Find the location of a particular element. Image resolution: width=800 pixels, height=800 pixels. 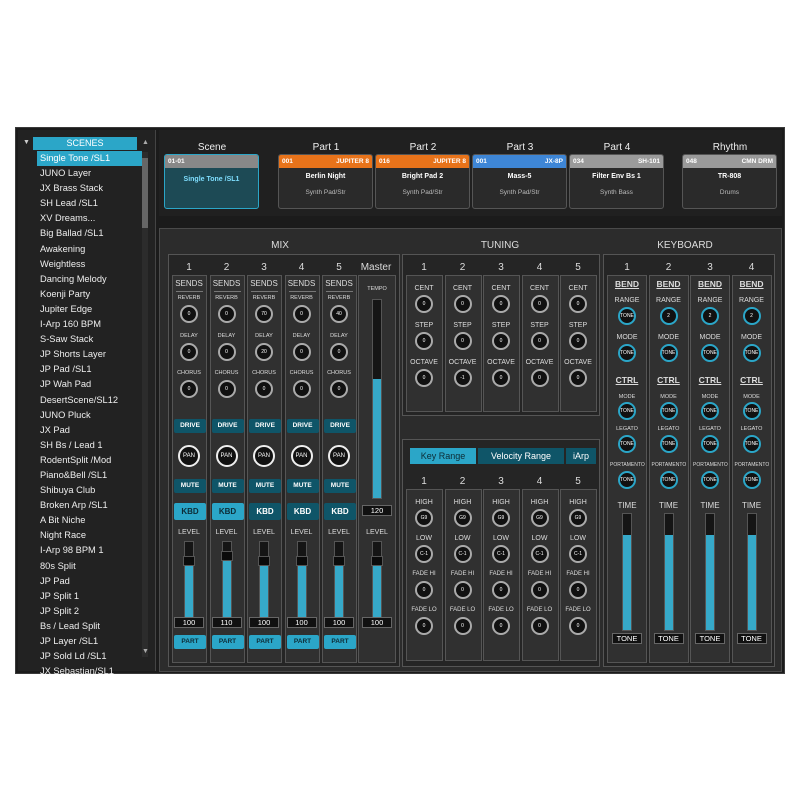

part-card: 001 JX-8P Mass-5 Synth Pad/Str is located at coordinates (519, 181).